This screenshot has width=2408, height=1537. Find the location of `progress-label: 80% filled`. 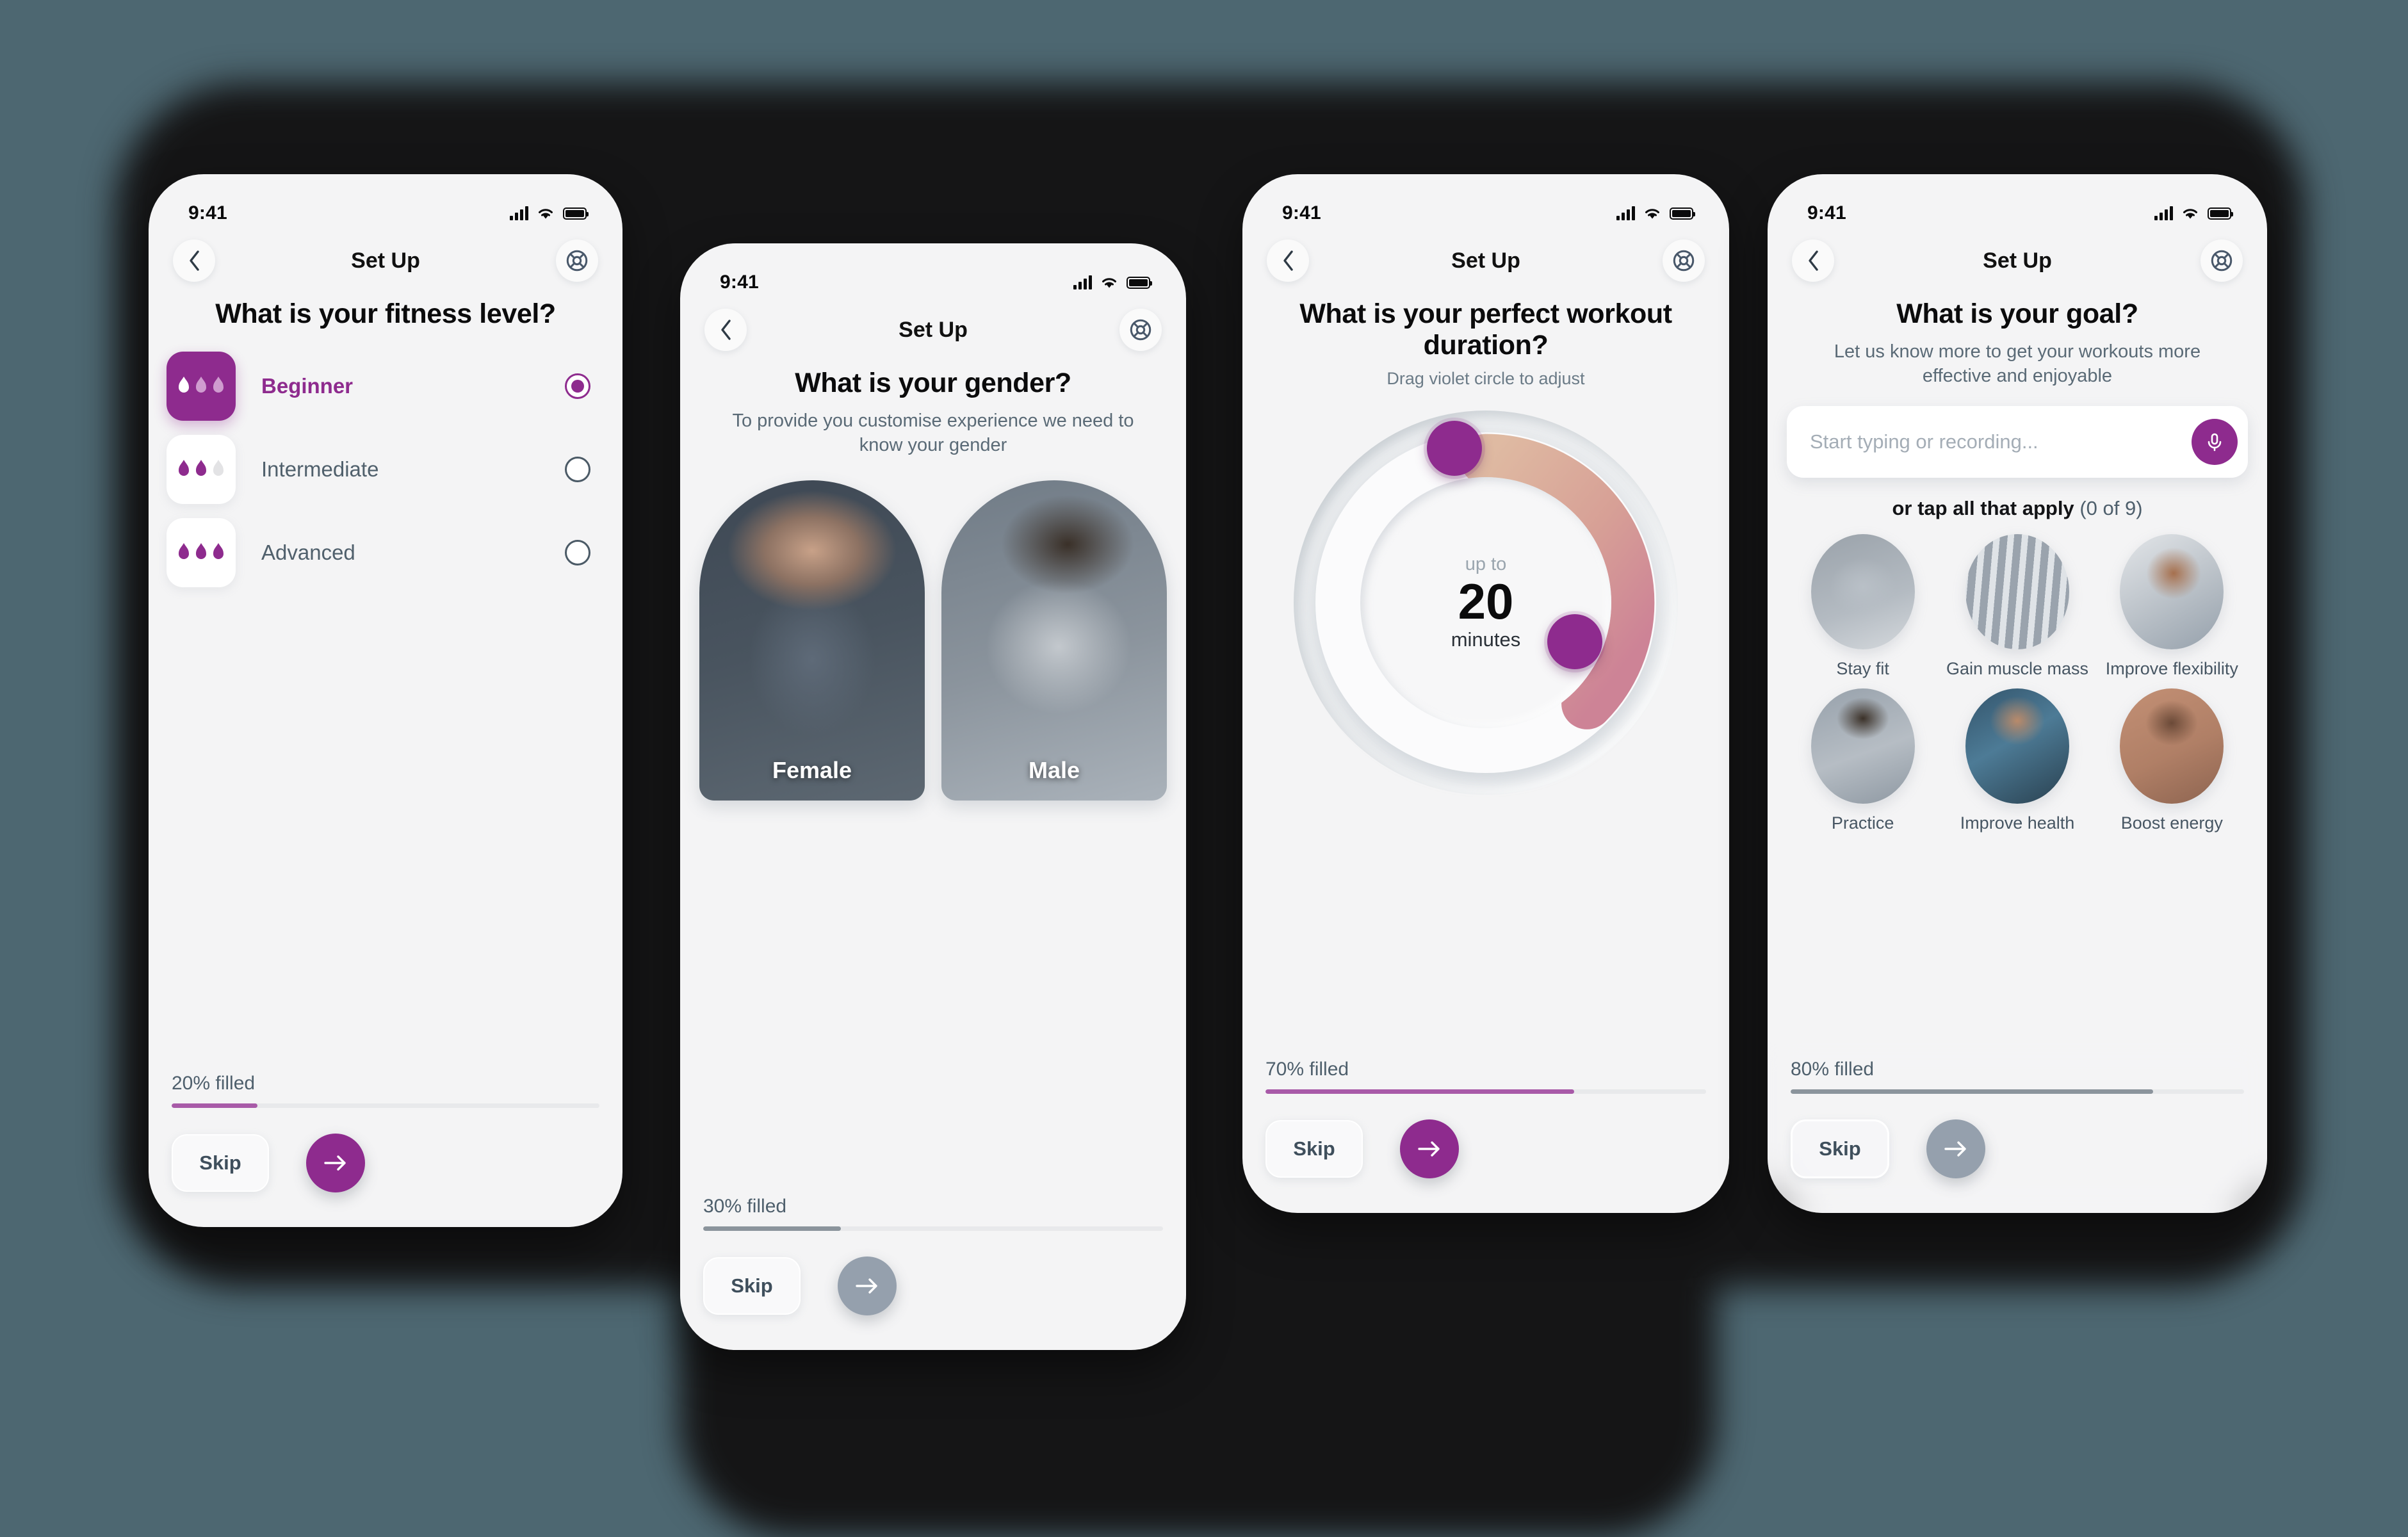

progress-label: 80% filled is located at coordinates (1833, 1069).